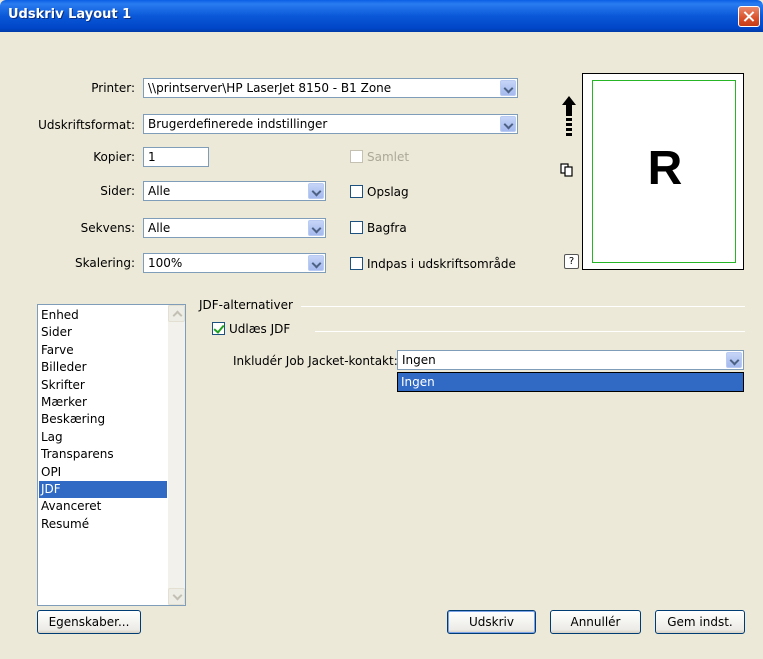  What do you see at coordinates (234, 263) in the screenshot?
I see `scaling-select: 100%` at bounding box center [234, 263].